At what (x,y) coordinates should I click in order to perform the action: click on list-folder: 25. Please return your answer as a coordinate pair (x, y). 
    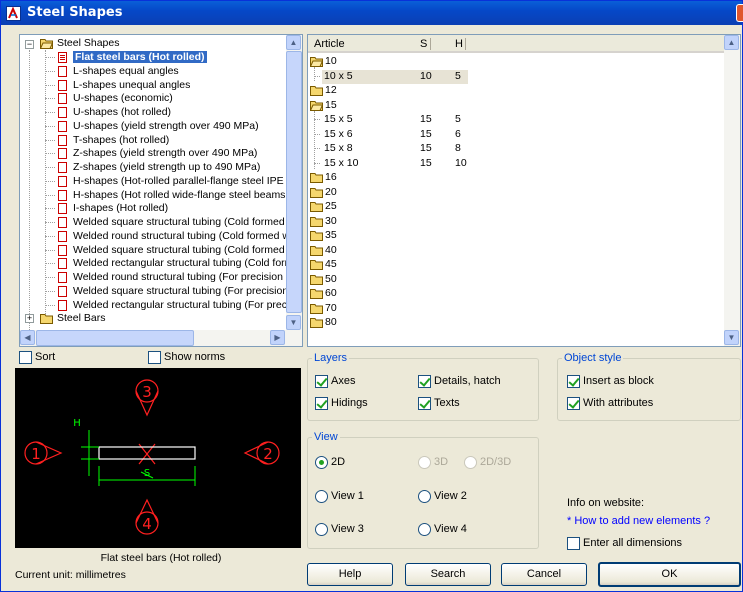
    Looking at the image, I should click on (331, 206).